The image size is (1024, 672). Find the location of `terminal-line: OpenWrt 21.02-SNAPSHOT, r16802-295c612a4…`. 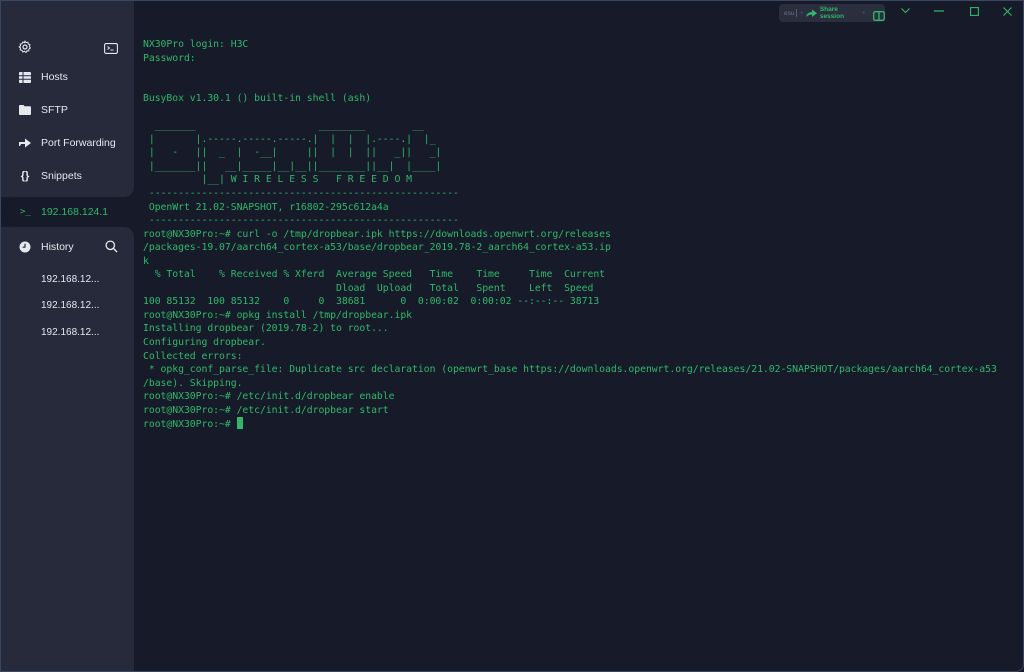

terminal-line: OpenWrt 21.02-SNAPSHOT, r16802-295c612a4… is located at coordinates (266, 207).